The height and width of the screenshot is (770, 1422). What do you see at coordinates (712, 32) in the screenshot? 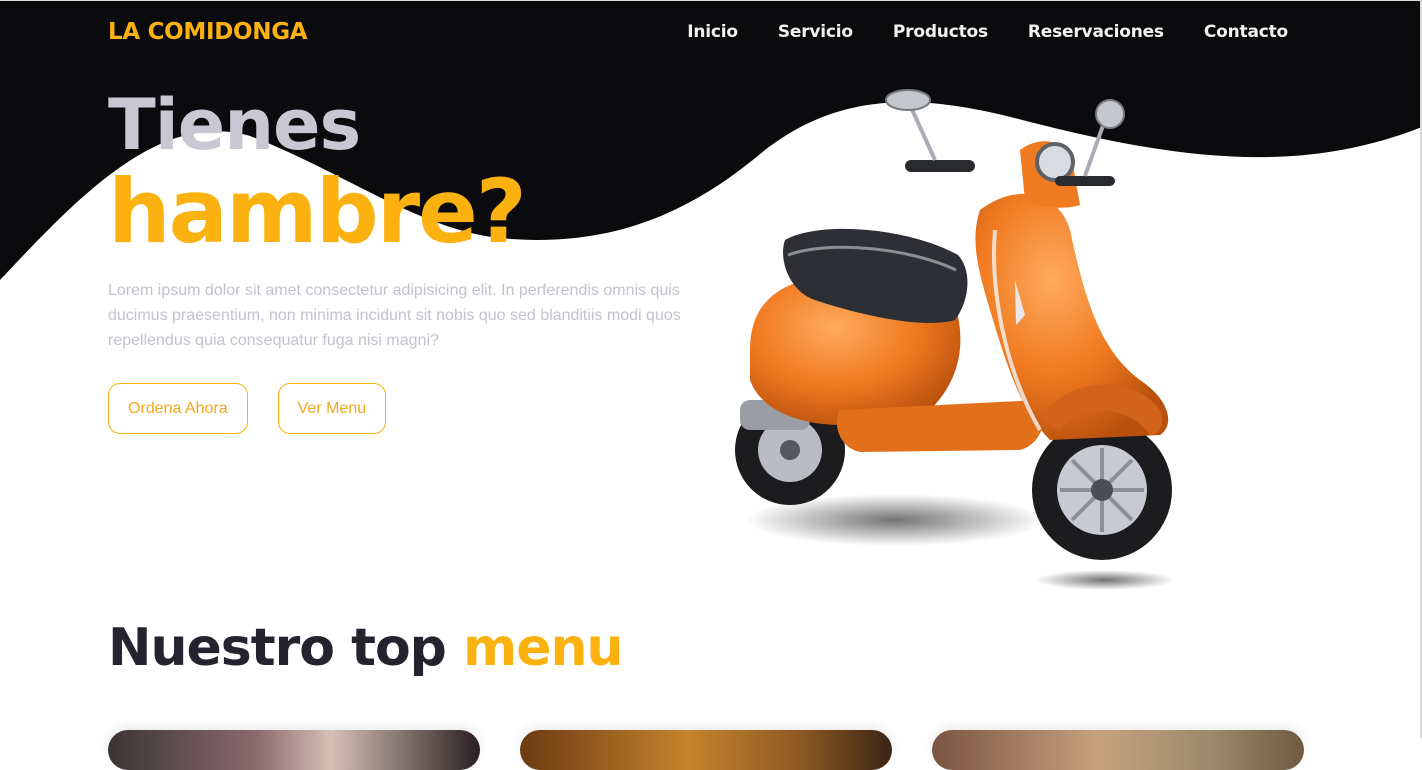
I see `nav-link-inicio: Inicio` at bounding box center [712, 32].